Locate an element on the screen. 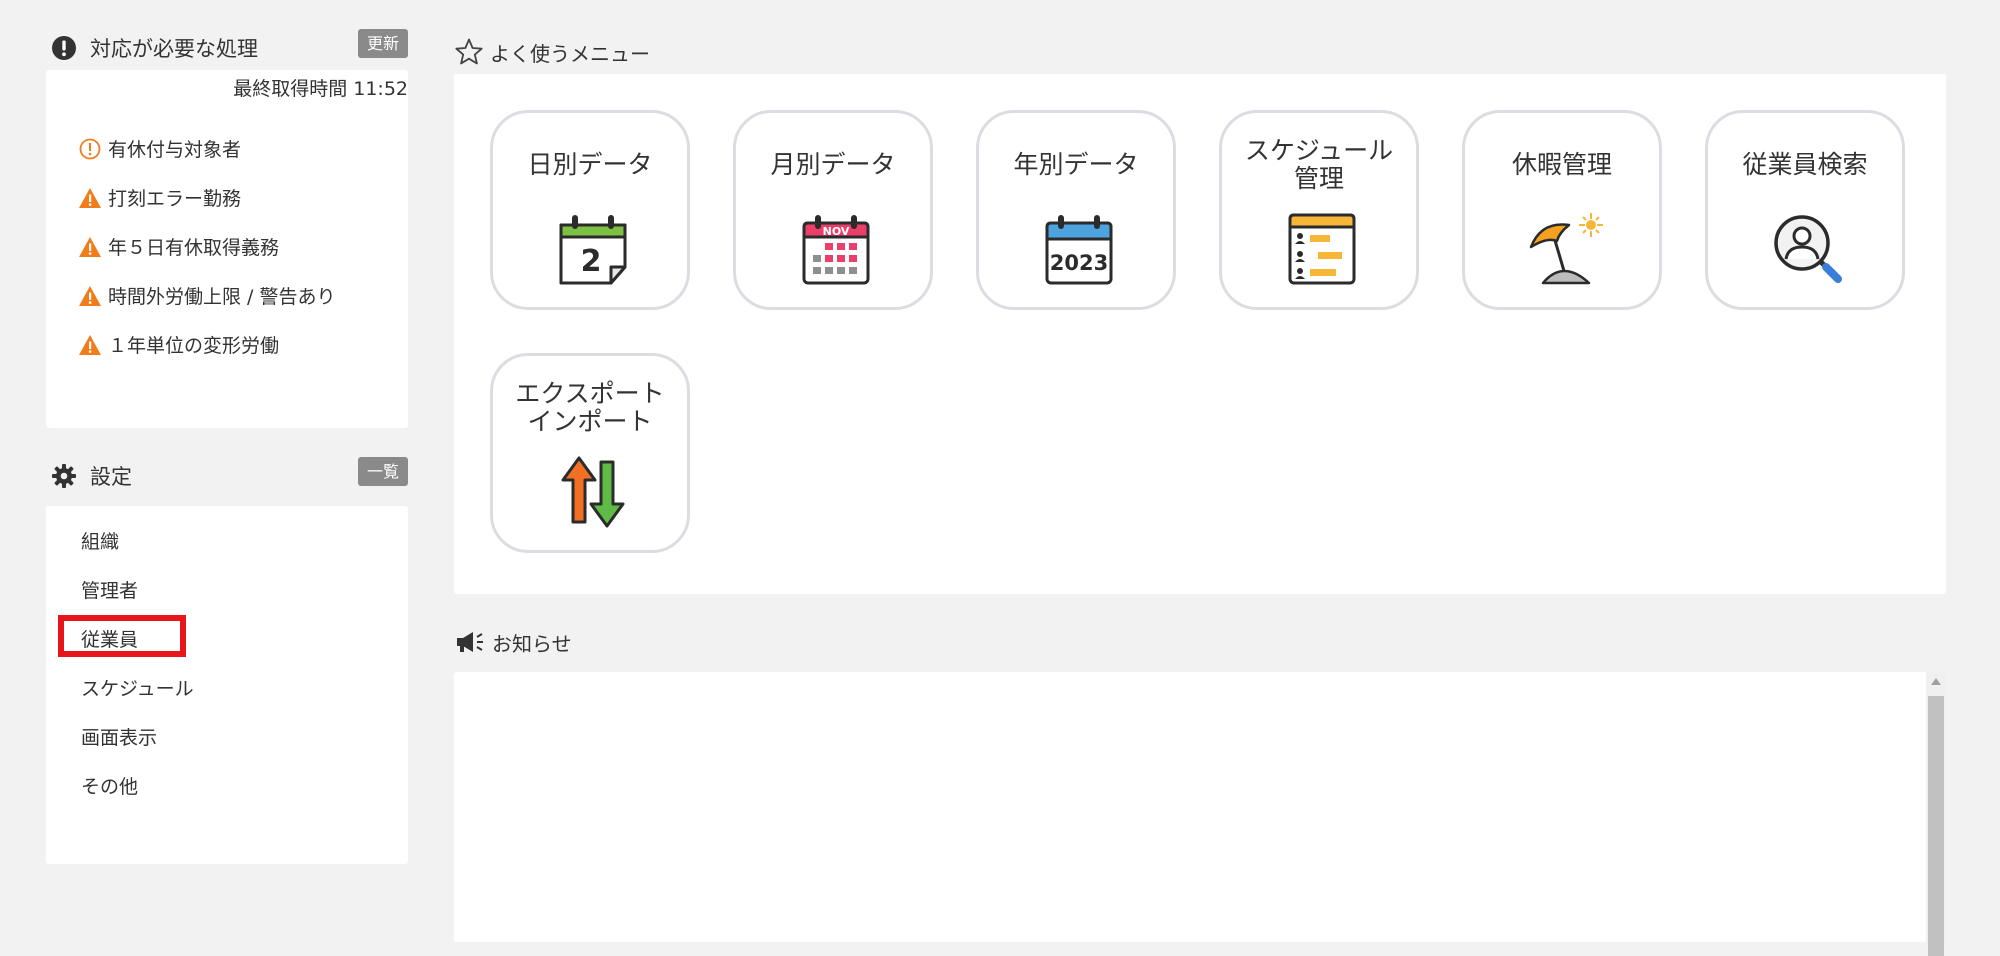  favorites-section-title: よく使うメニュー is located at coordinates (570, 53).